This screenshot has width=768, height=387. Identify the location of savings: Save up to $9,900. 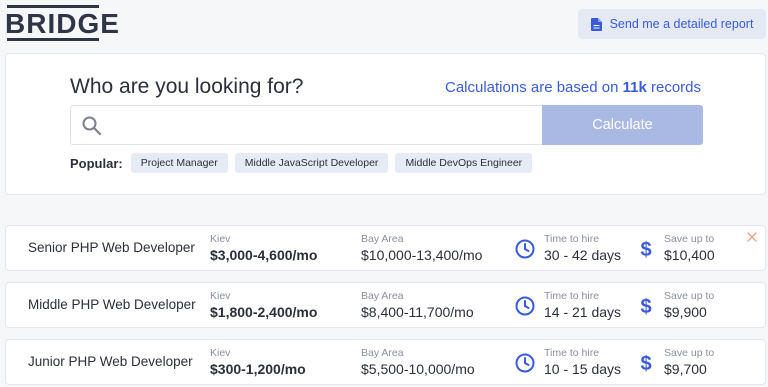
(689, 305).